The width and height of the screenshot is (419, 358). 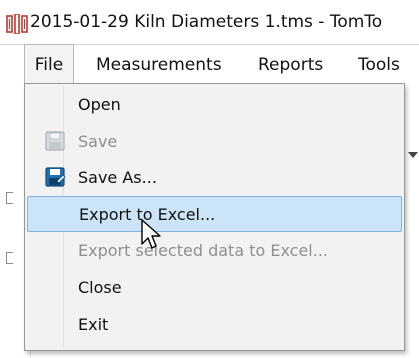 What do you see at coordinates (55, 141) in the screenshot?
I see `floppy-disk-icon` at bounding box center [55, 141].